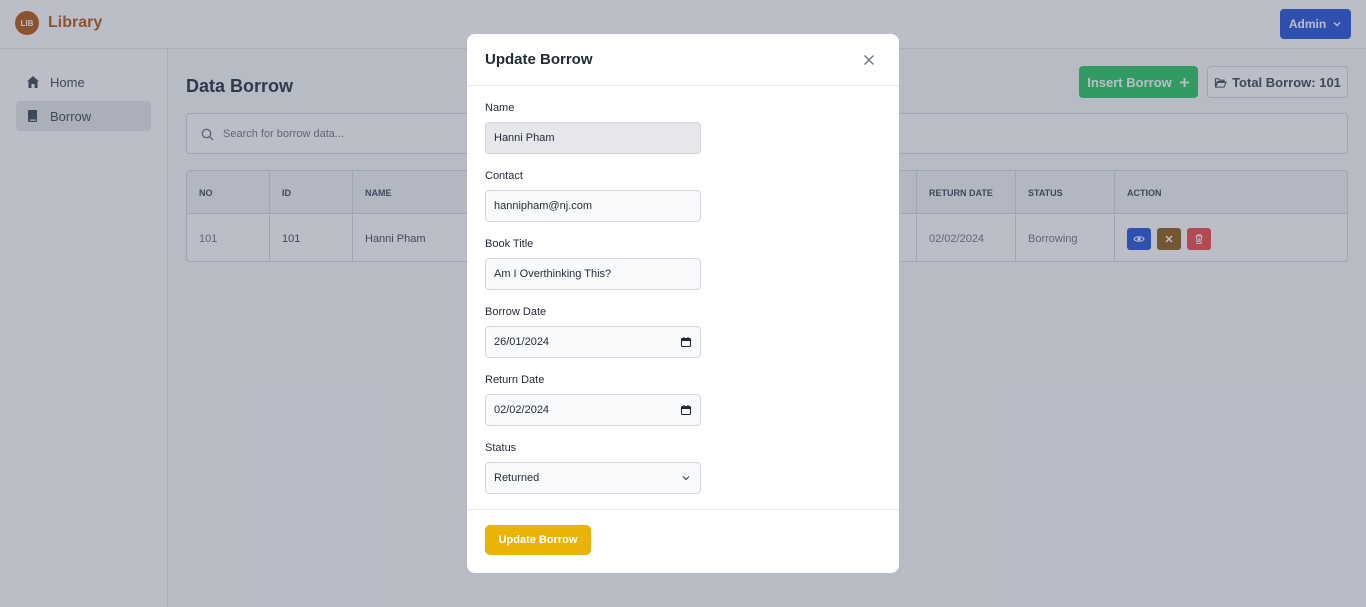  Describe the element at coordinates (593, 410) in the screenshot. I see `return-date-field: 02/02/2024` at that location.